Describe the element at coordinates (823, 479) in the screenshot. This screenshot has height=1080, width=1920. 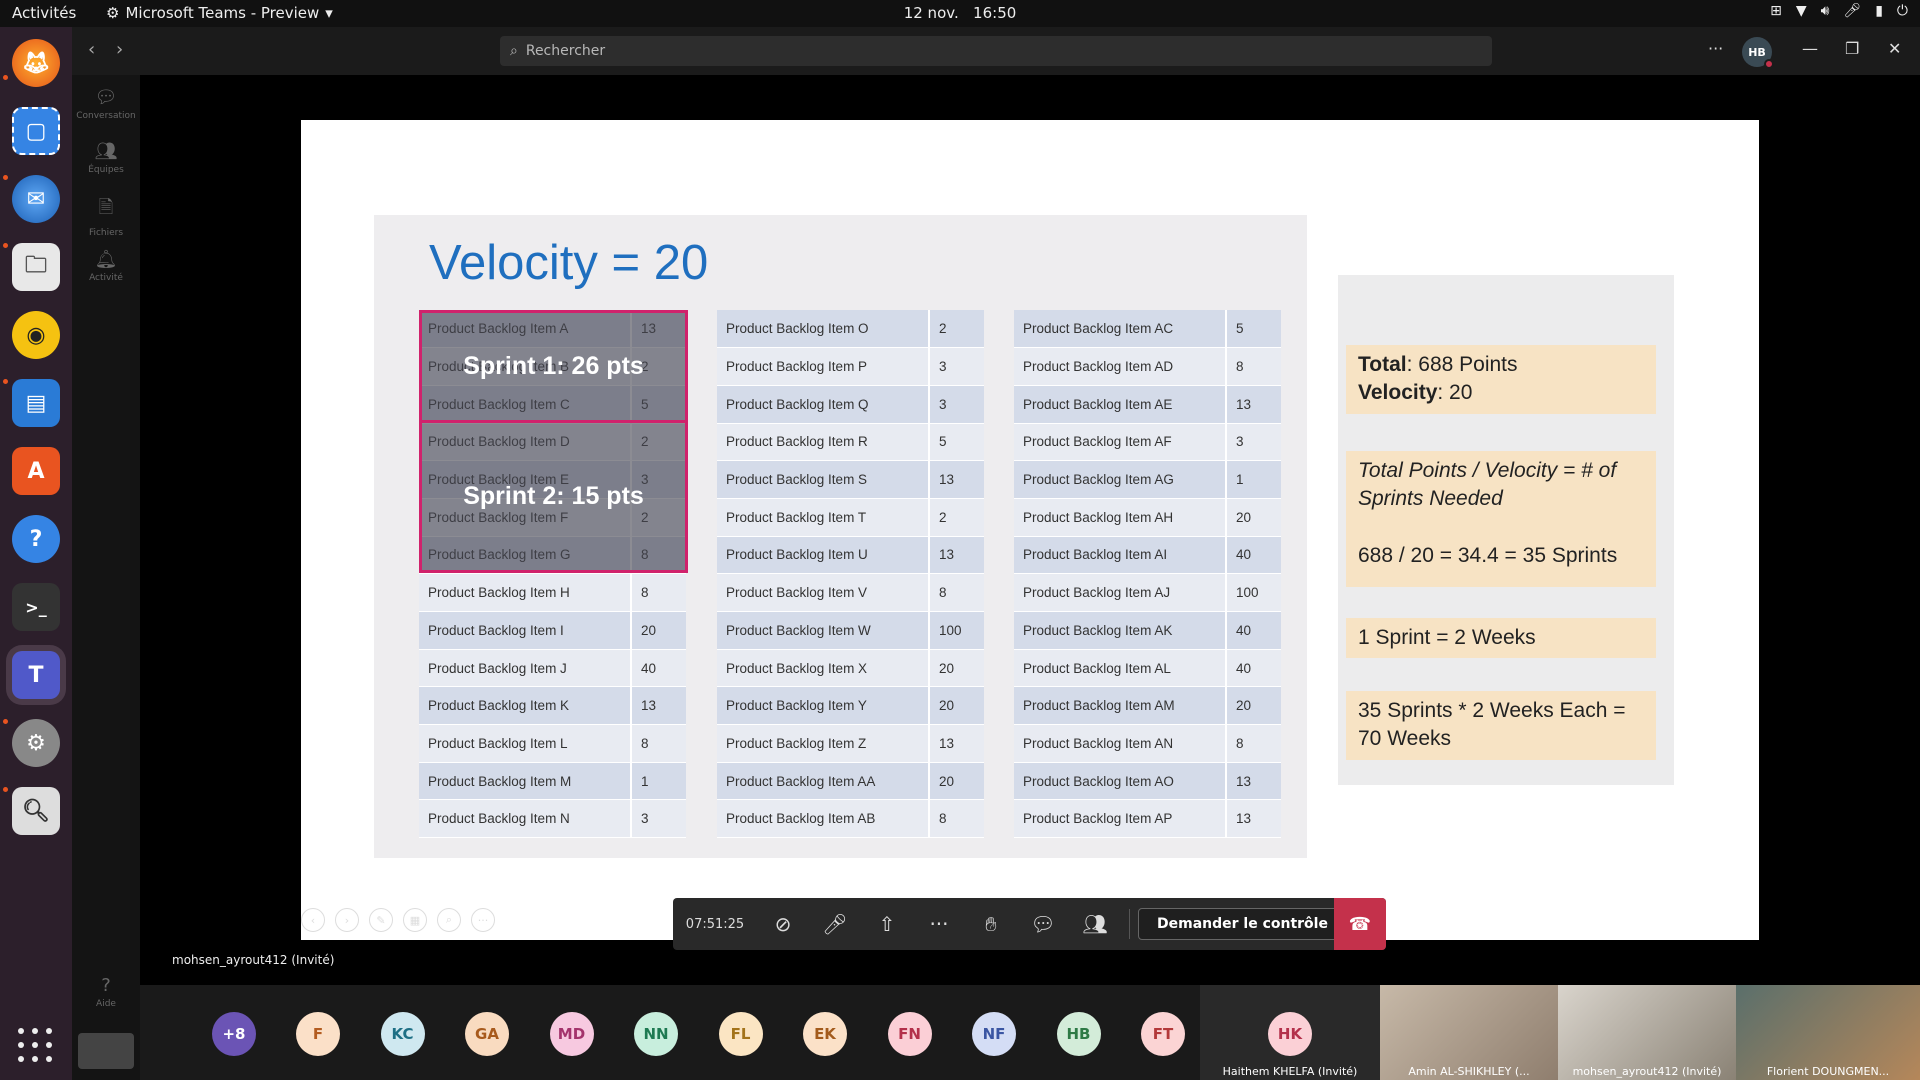
I see `item-name: Product Backlog Item S` at that location.